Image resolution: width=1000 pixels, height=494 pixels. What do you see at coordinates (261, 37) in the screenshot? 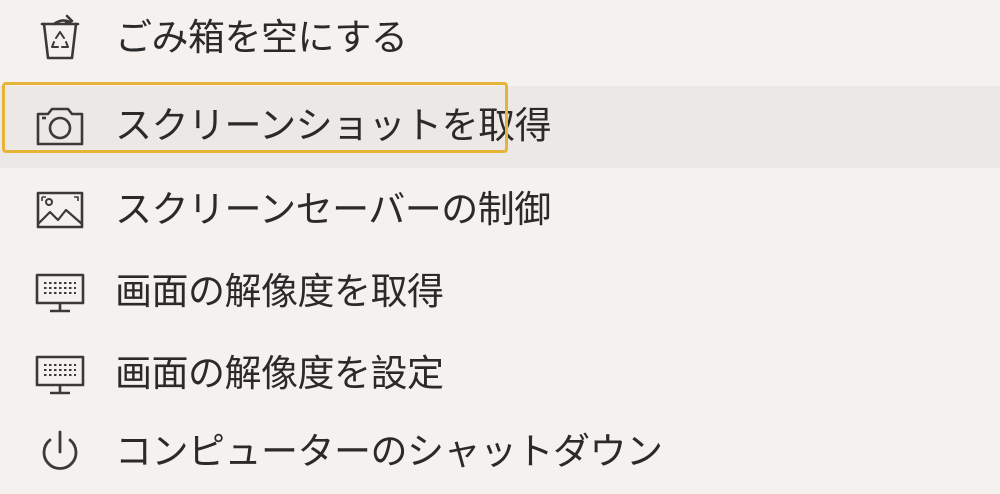
I see `menu-item-label: ごみ箱を空にする` at bounding box center [261, 37].